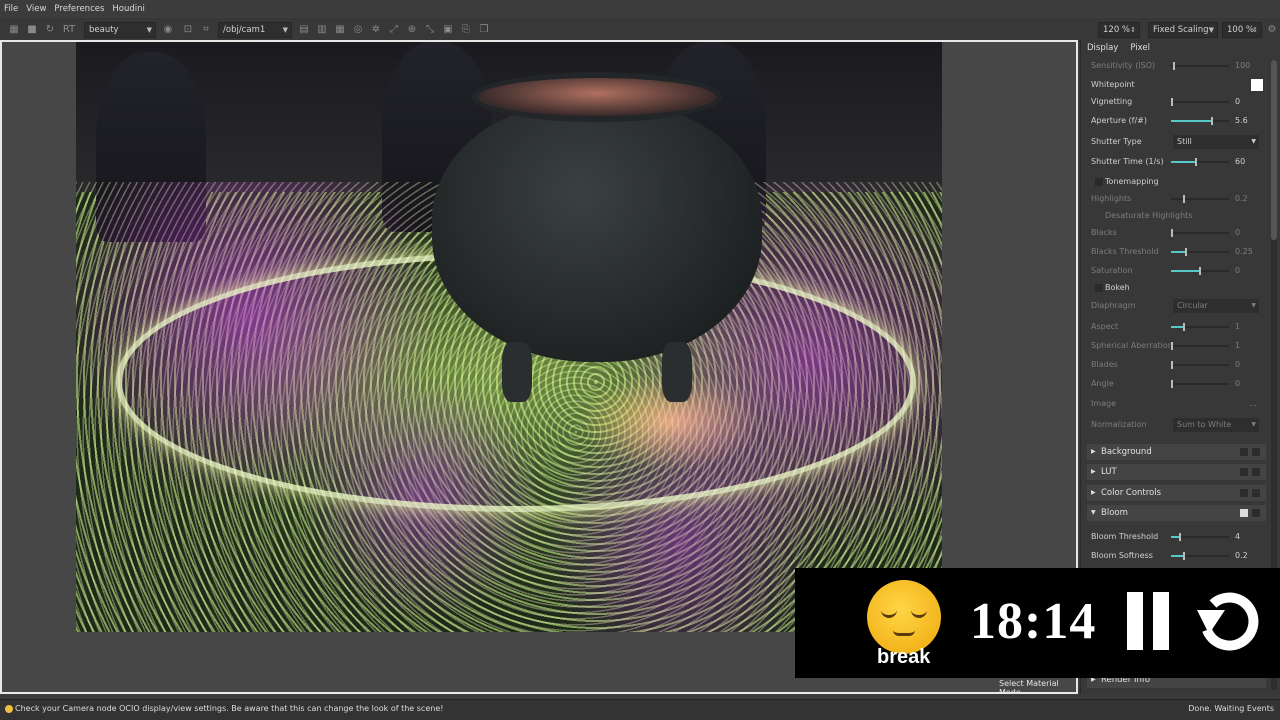 The image size is (1280, 720). I want to click on row-saturation: Saturation 0, so click(1178, 271).